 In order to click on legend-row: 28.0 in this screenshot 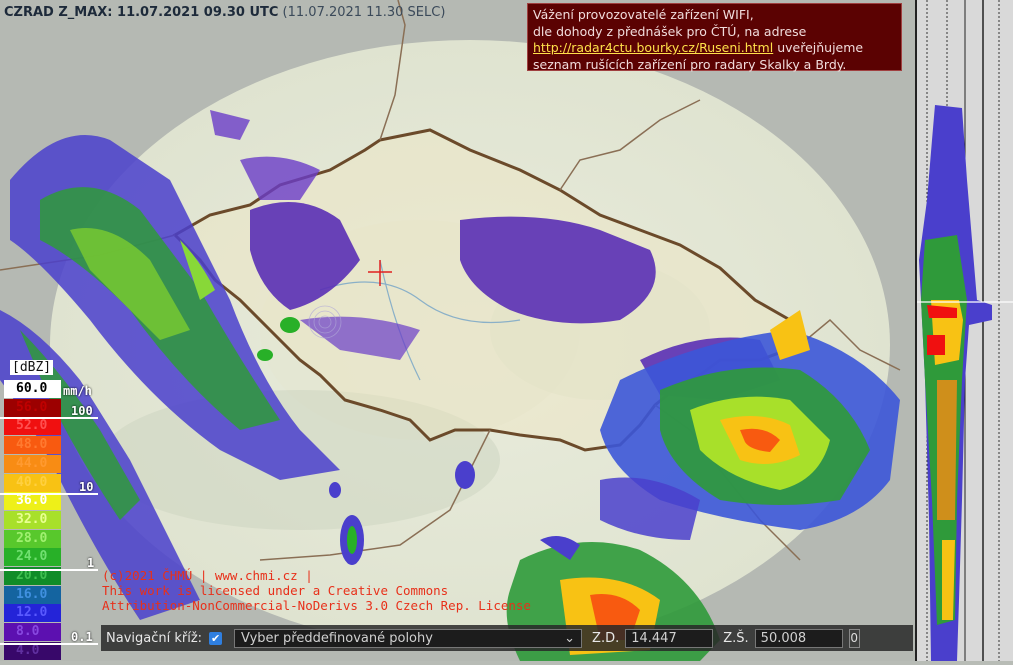, I will do `click(32, 538)`.